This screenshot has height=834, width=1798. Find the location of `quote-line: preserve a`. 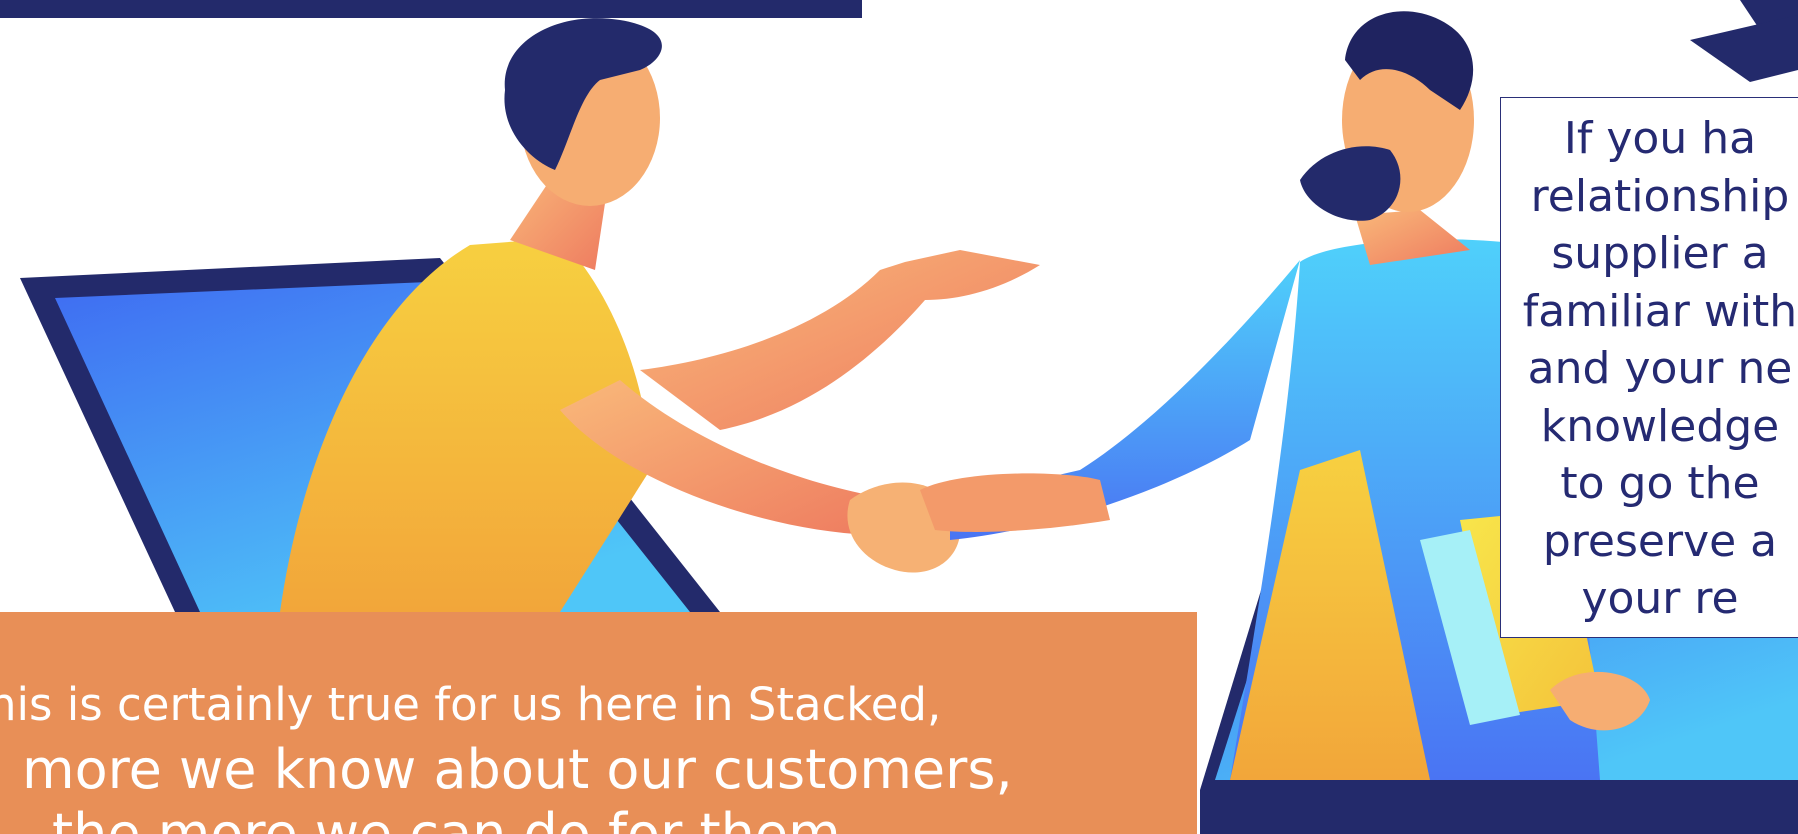

quote-line: preserve a is located at coordinates (1660, 541).